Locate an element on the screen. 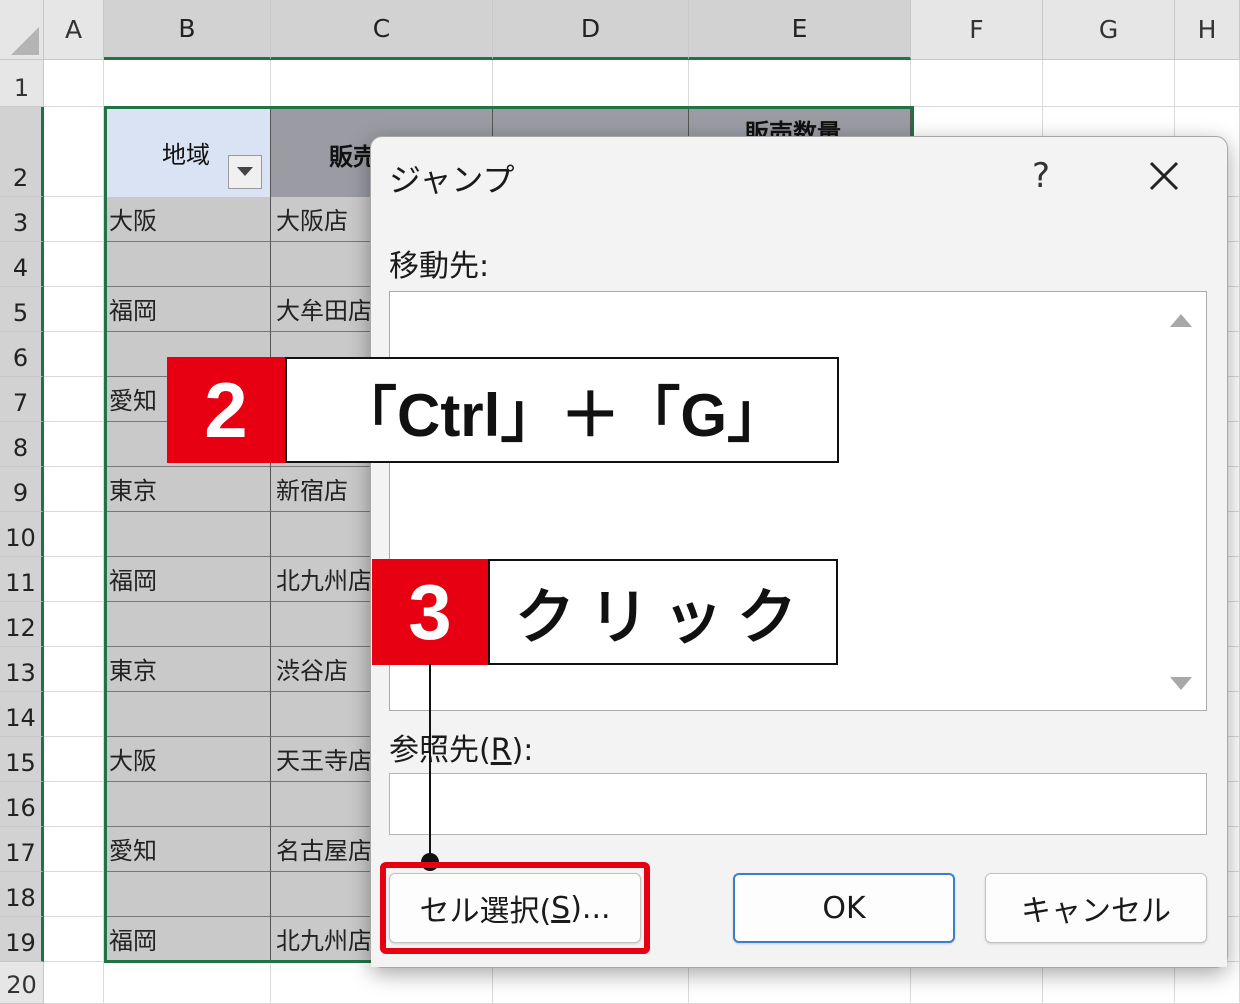 The image size is (1240, 1004). filter-dropdown-button is located at coordinates (245, 172).